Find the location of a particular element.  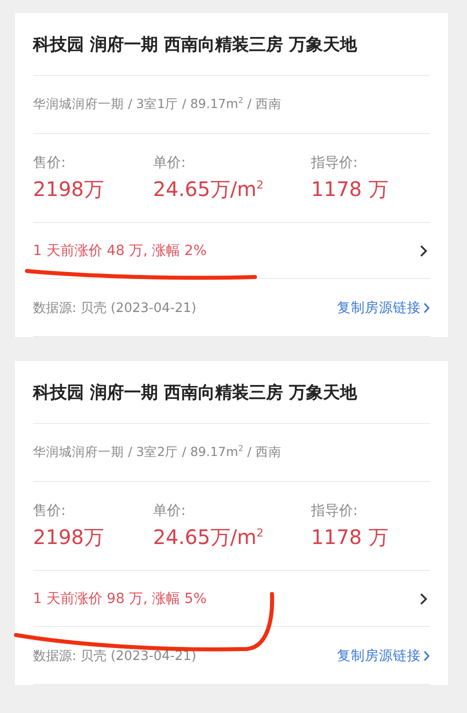

price-change-text: 1 天前涨价 48 万, 涨幅 2% is located at coordinates (120, 251).